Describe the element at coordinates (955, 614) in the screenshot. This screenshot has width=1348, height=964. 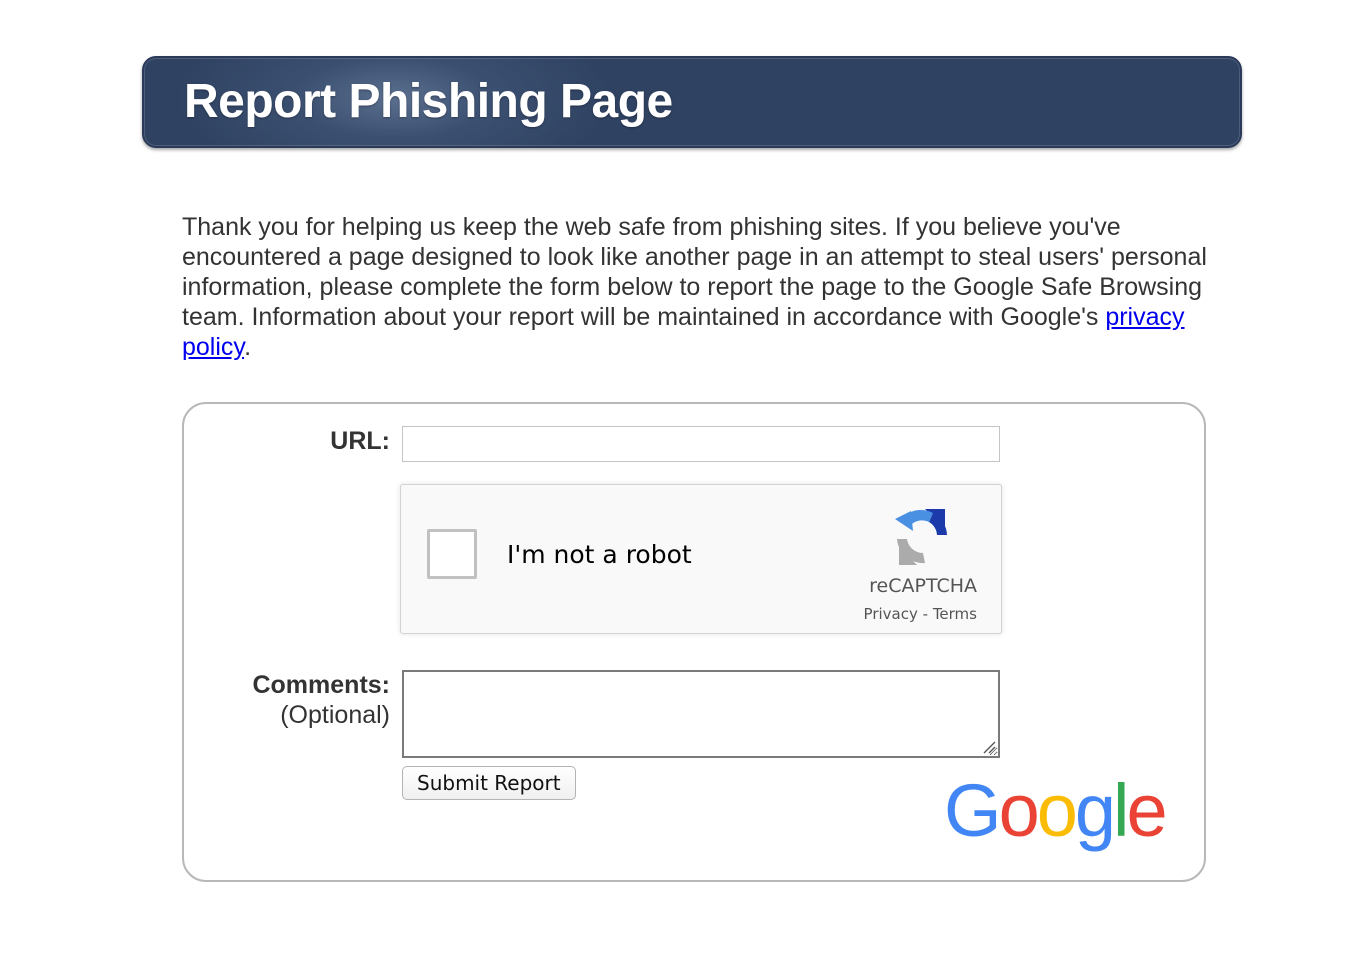
I see `recaptcha-terms-link: Terms` at that location.